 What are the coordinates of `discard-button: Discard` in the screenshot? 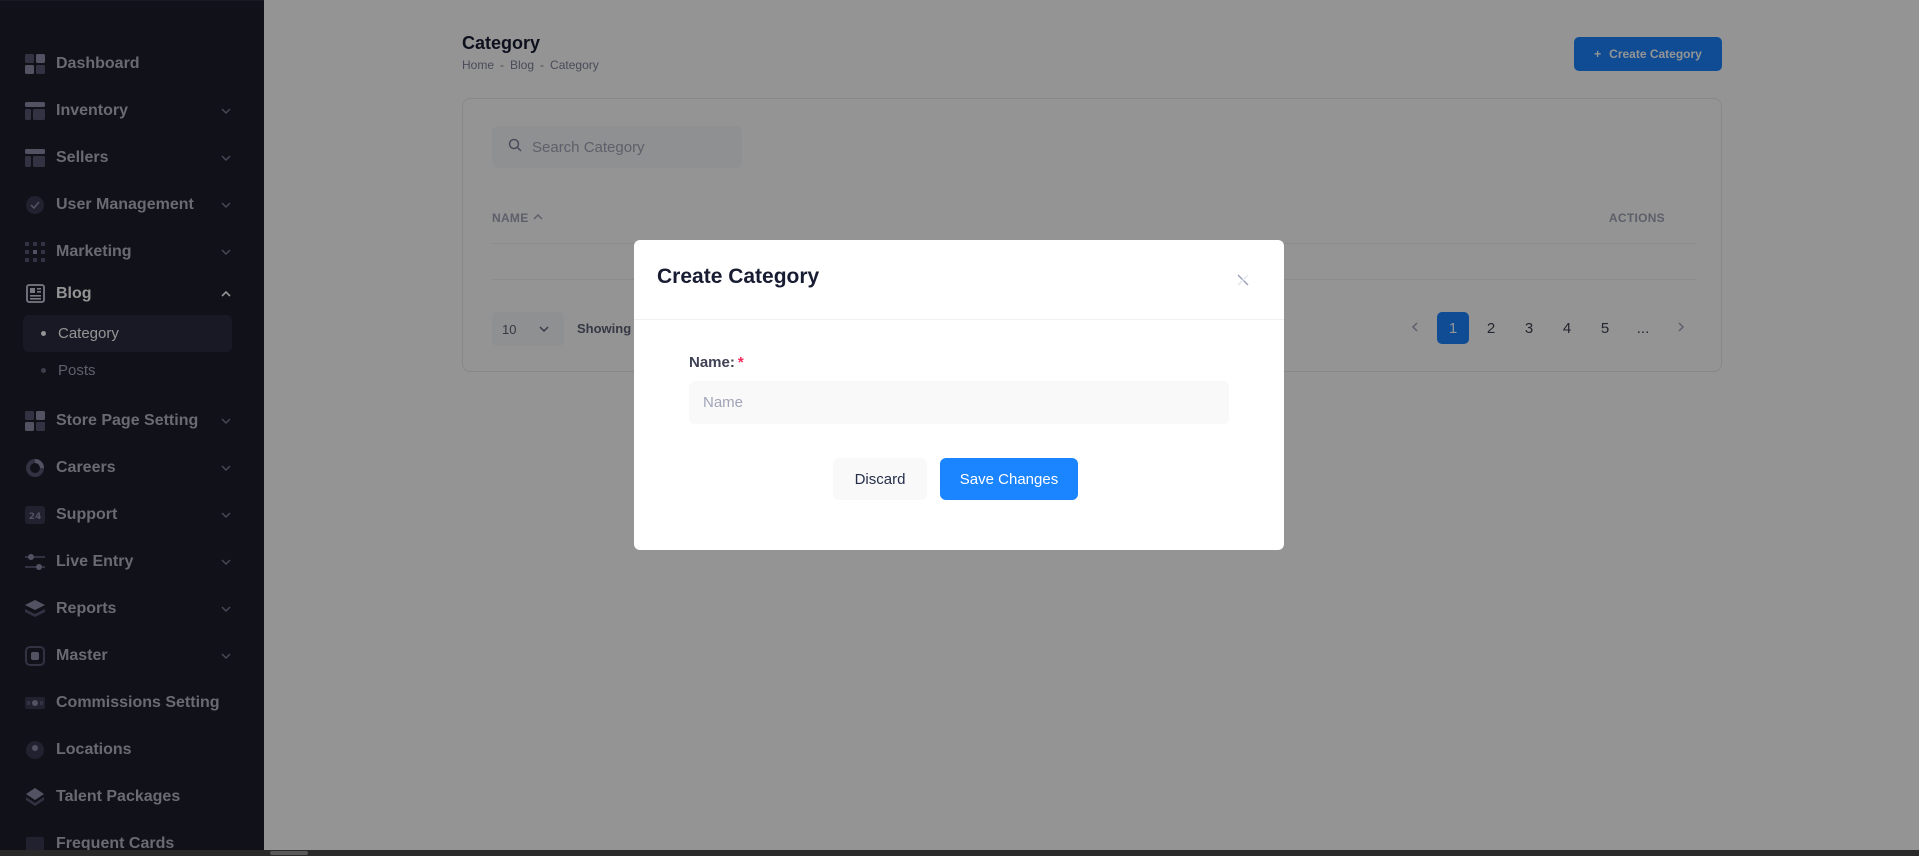 It's located at (880, 479).